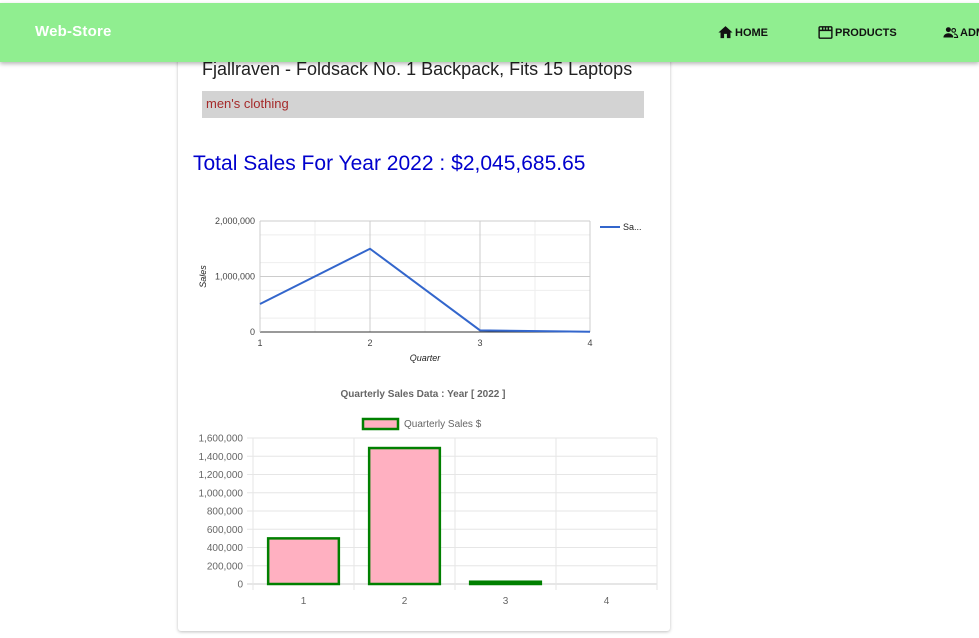 This screenshot has height=638, width=979. Describe the element at coordinates (221, 457) in the screenshot. I see `bar-chart-y-tick: 1,400,000` at that location.